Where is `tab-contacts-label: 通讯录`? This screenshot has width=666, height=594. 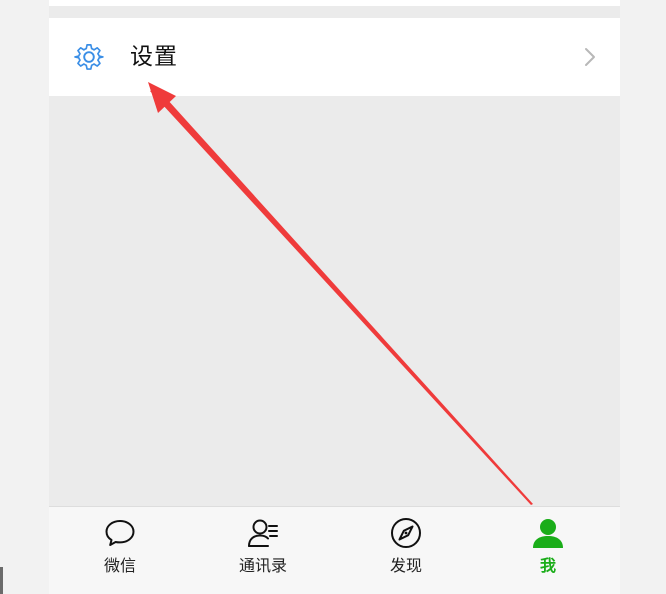 tab-contacts-label: 通讯录 is located at coordinates (262, 565).